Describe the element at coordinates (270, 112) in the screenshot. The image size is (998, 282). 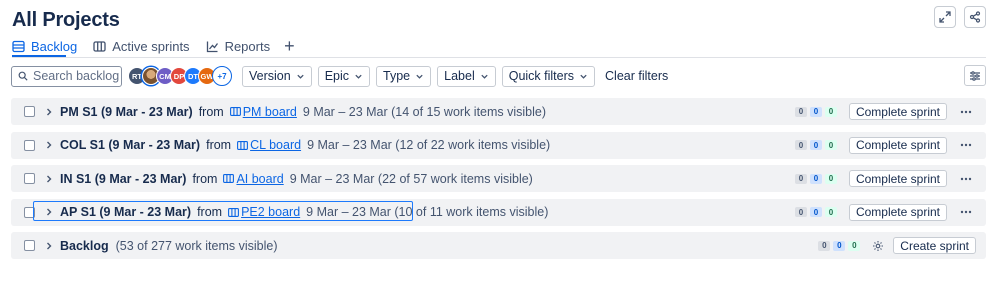
I see `board-link: PM board` at that location.